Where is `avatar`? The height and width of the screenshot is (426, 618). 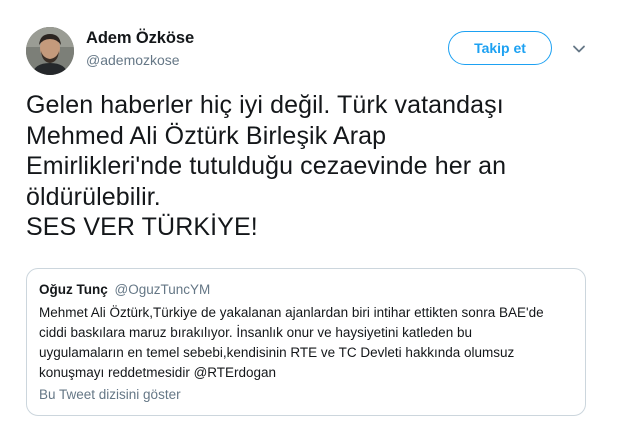 avatar is located at coordinates (50, 51).